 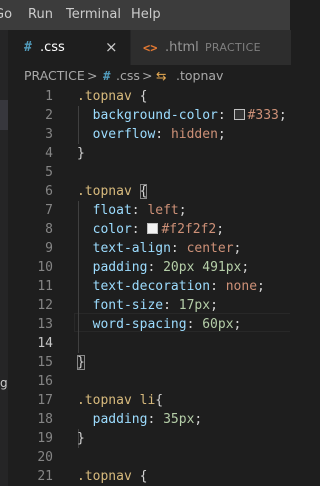 I want to click on html-file-icon: <>, so click(x=150, y=48).